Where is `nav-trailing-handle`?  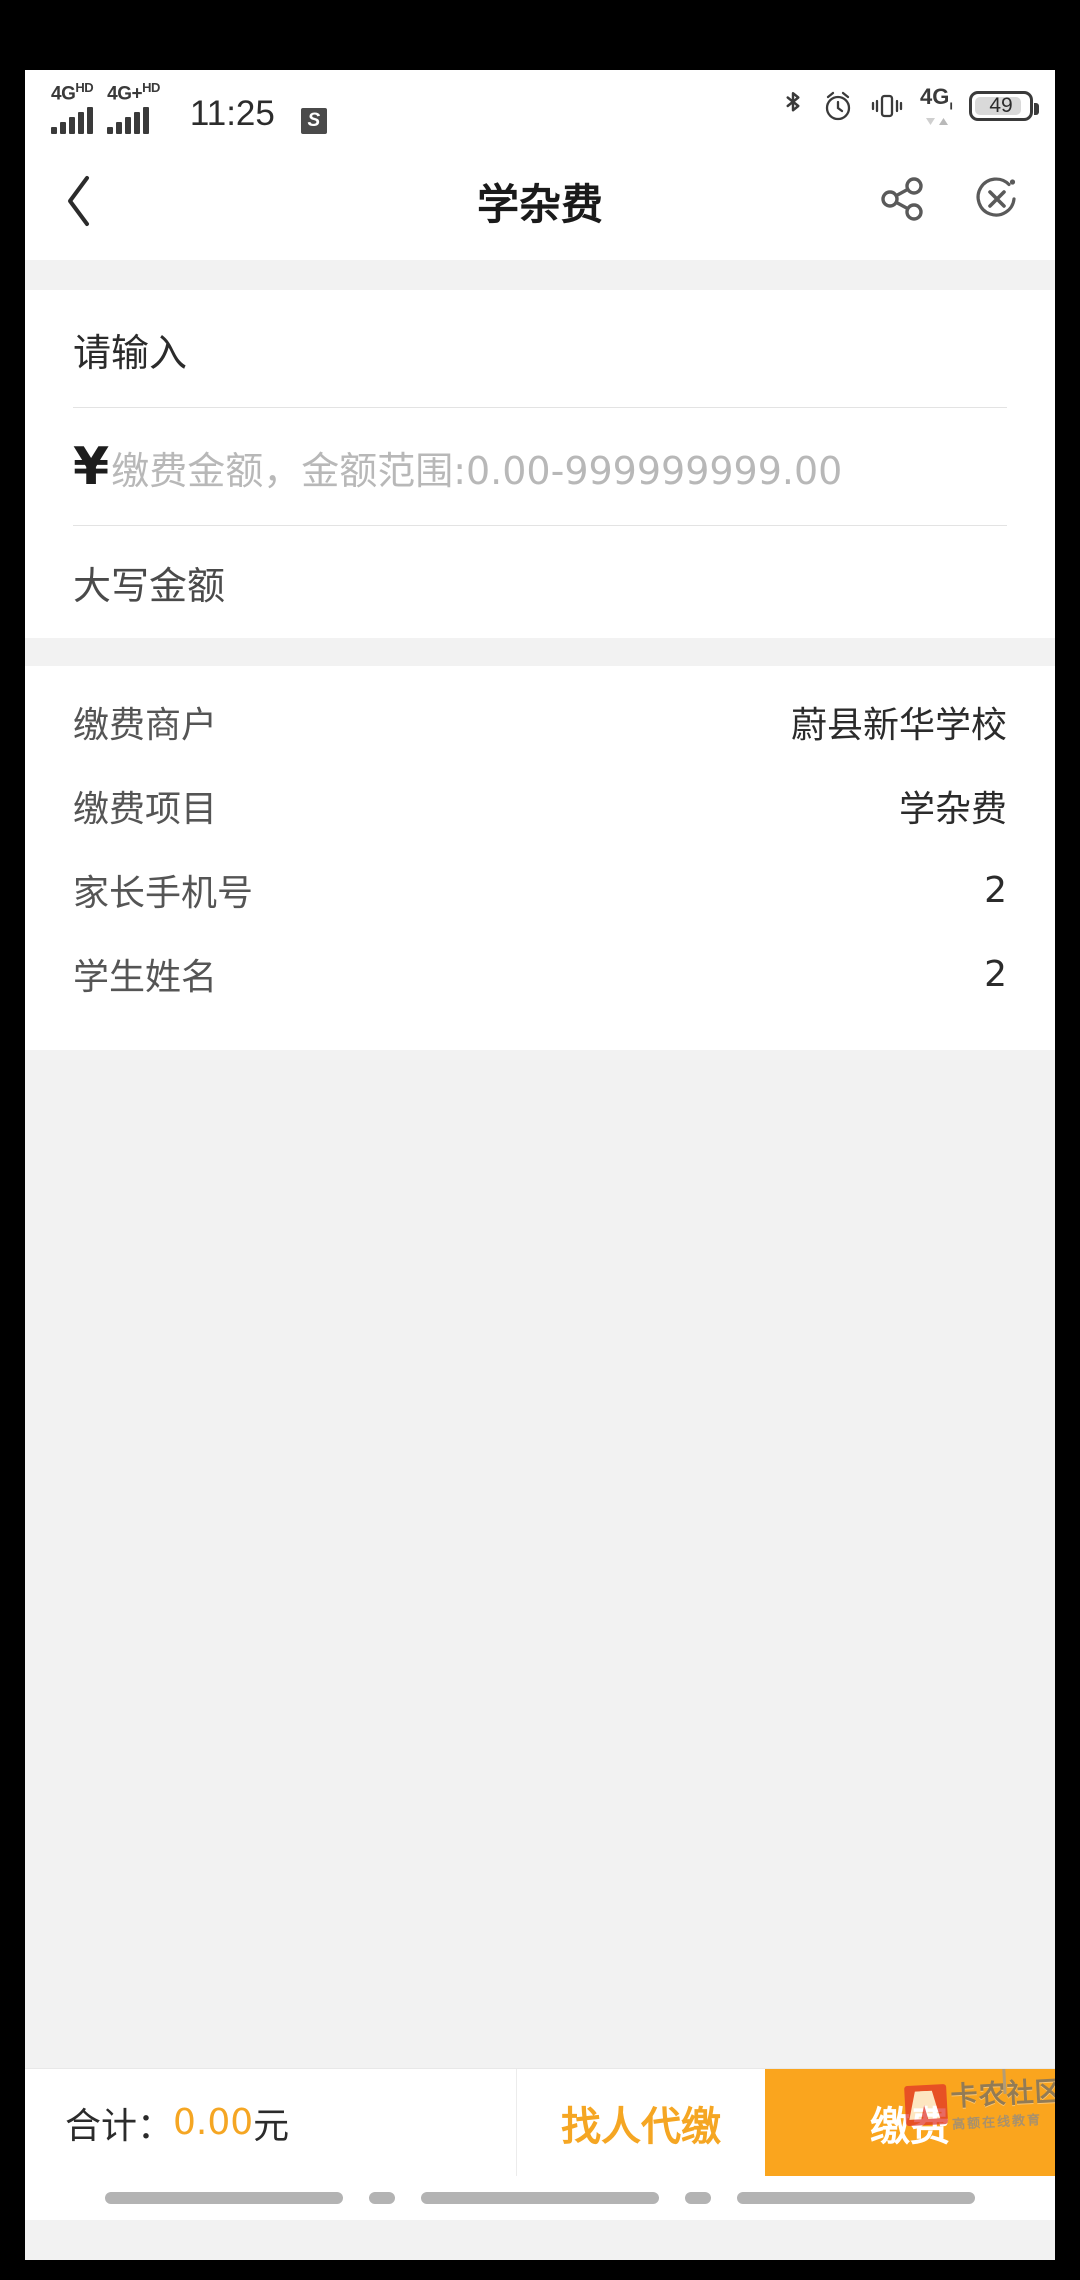
nav-trailing-handle is located at coordinates (856, 2198).